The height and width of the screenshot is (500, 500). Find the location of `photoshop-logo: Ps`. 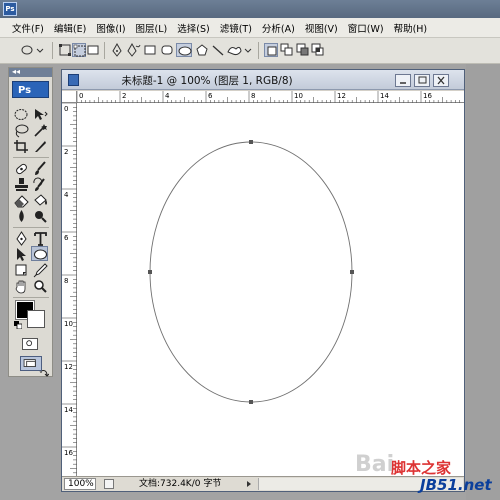

photoshop-logo: Ps is located at coordinates (30, 89).